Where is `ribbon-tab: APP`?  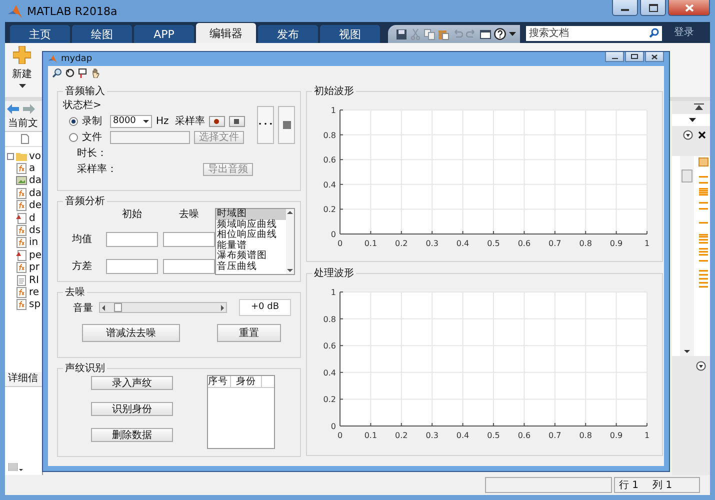 ribbon-tab: APP is located at coordinates (164, 34).